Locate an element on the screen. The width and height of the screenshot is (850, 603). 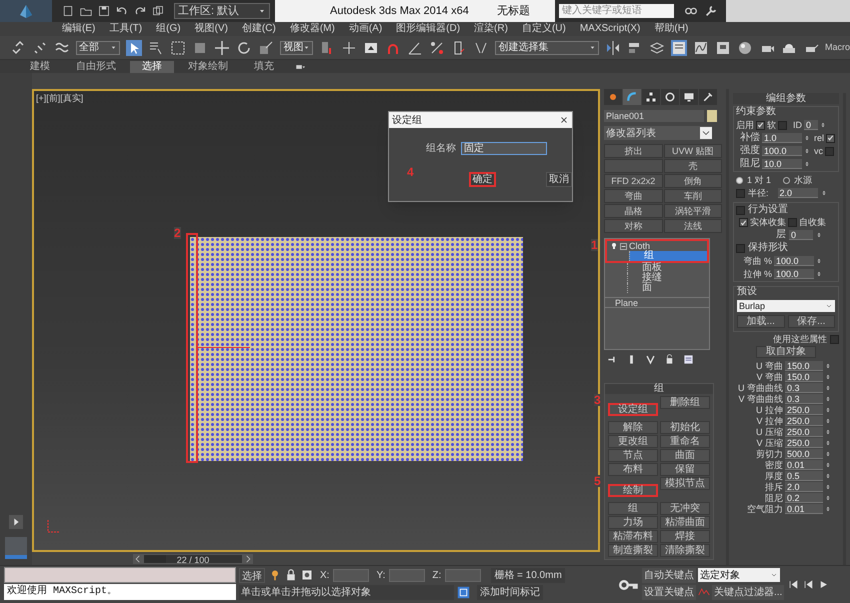
group-button: 清除撕裂 is located at coordinates (685, 550).